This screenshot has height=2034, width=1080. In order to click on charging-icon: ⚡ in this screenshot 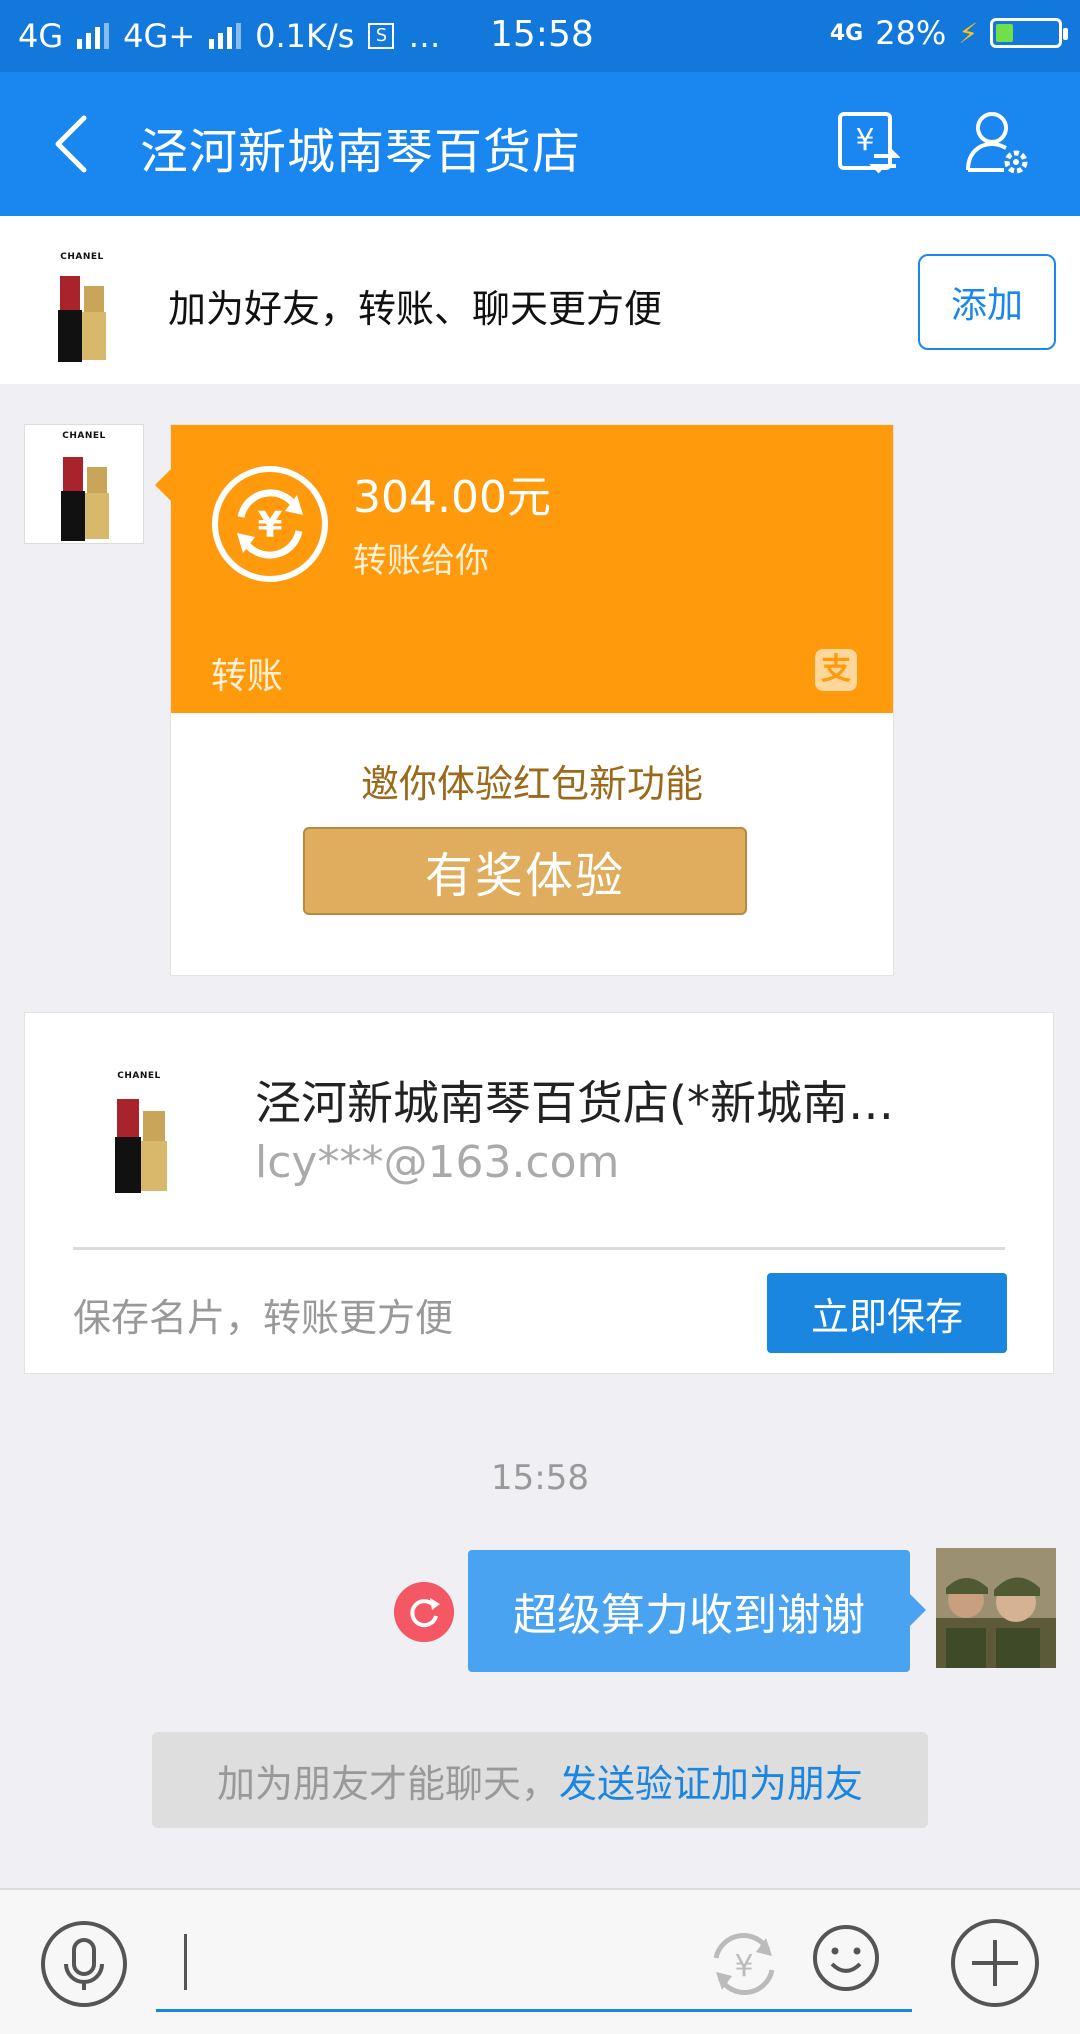, I will do `click(968, 33)`.